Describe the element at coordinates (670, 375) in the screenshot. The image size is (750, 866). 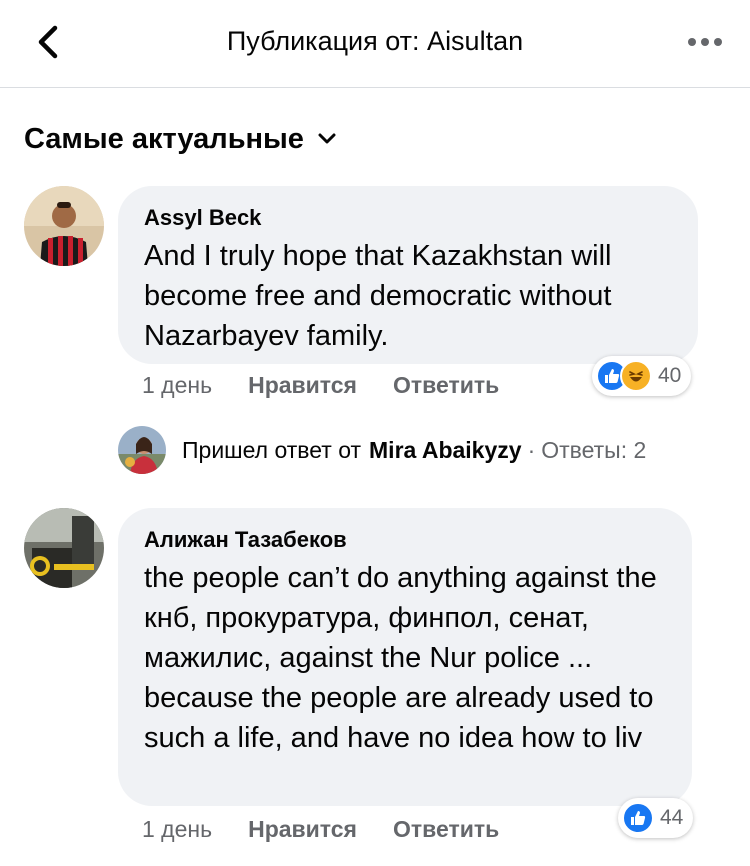
I see `reaction-count: 40` at that location.